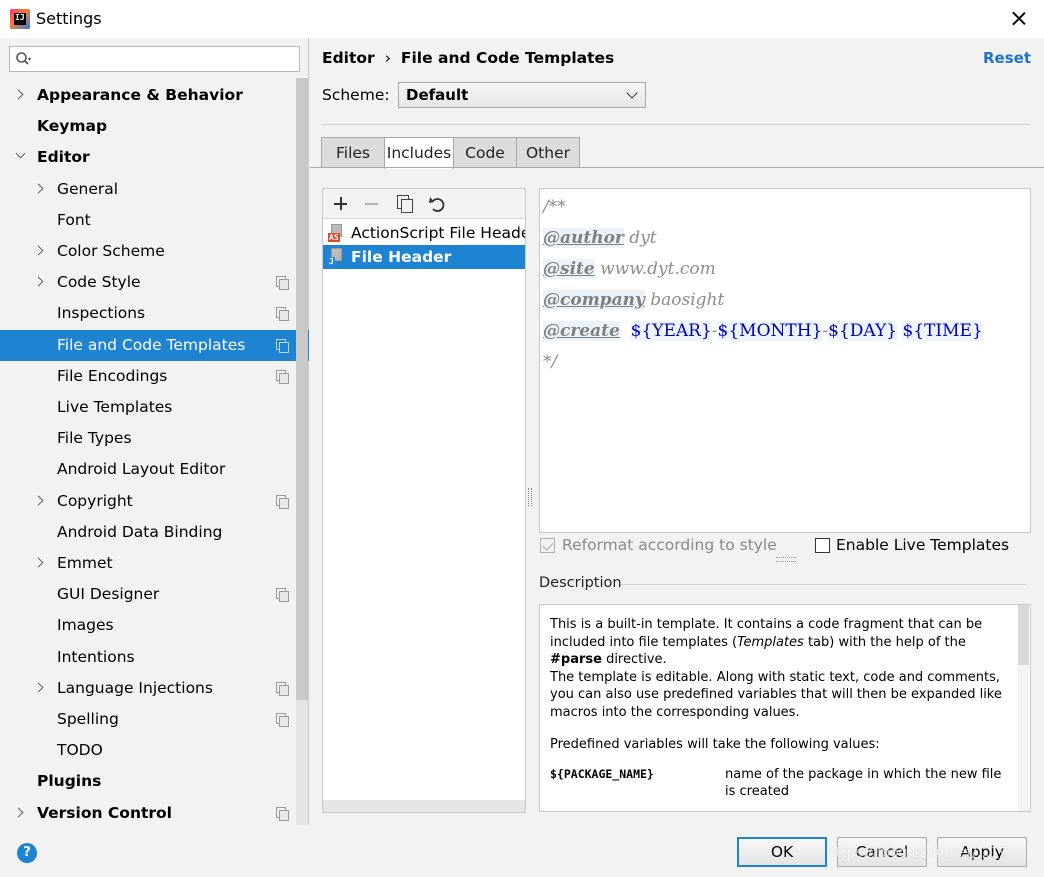 This screenshot has height=877, width=1044. Describe the element at coordinates (424, 806) in the screenshot. I see `template-list-hscrollbar` at that location.